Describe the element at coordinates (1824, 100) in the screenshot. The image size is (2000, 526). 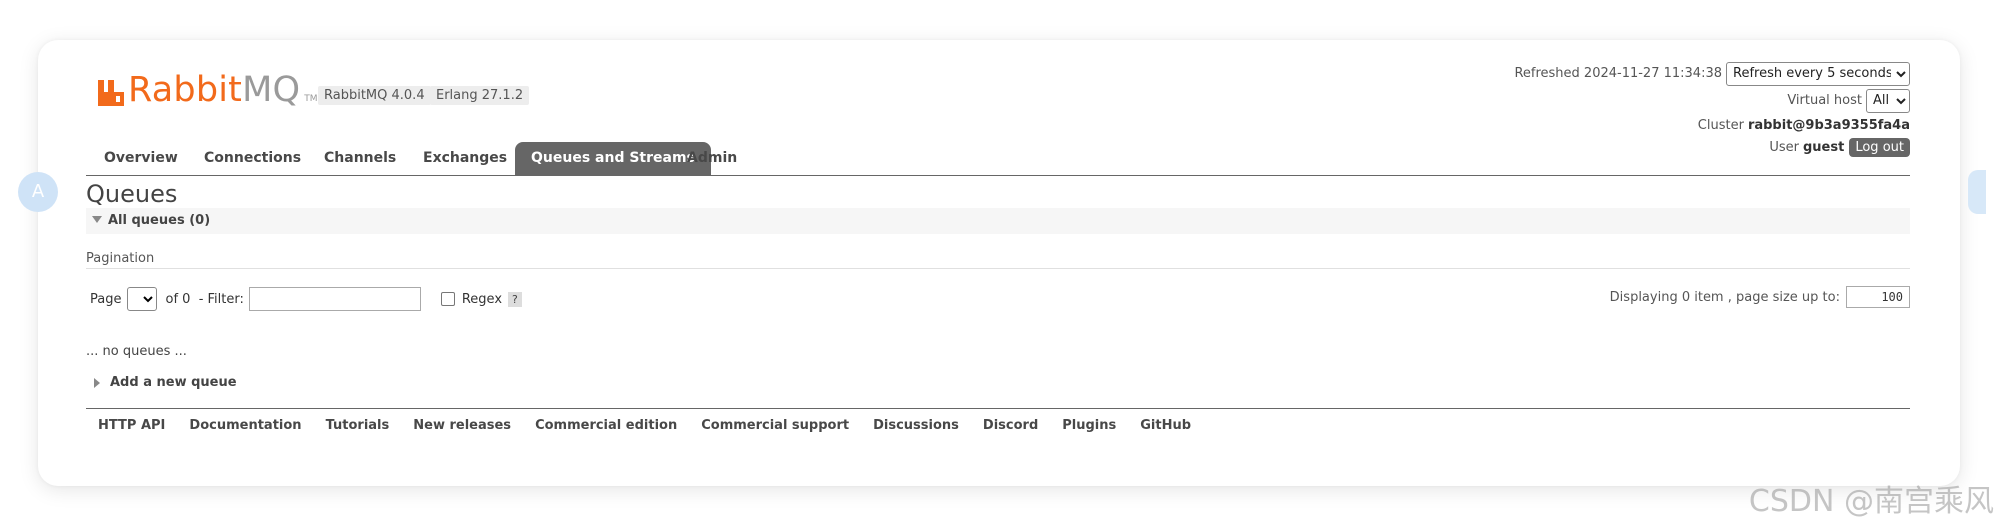
I see `vhost-label: Virtual host` at that location.